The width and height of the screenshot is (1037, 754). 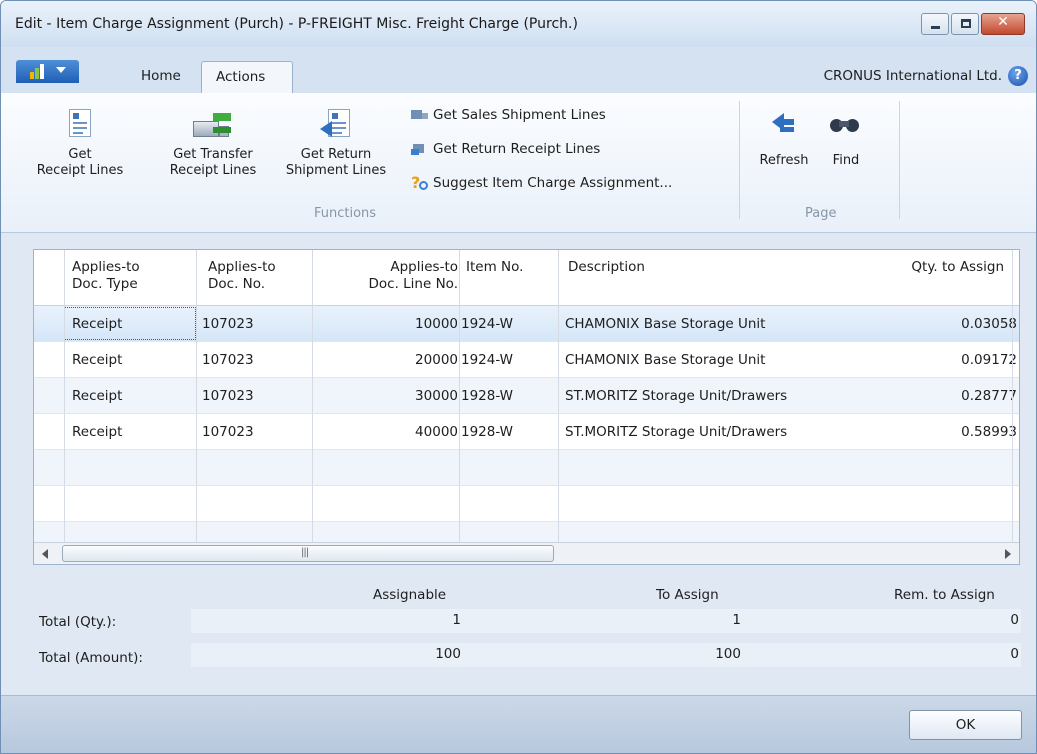 I want to click on truck-return-icon, so click(x=420, y=149).